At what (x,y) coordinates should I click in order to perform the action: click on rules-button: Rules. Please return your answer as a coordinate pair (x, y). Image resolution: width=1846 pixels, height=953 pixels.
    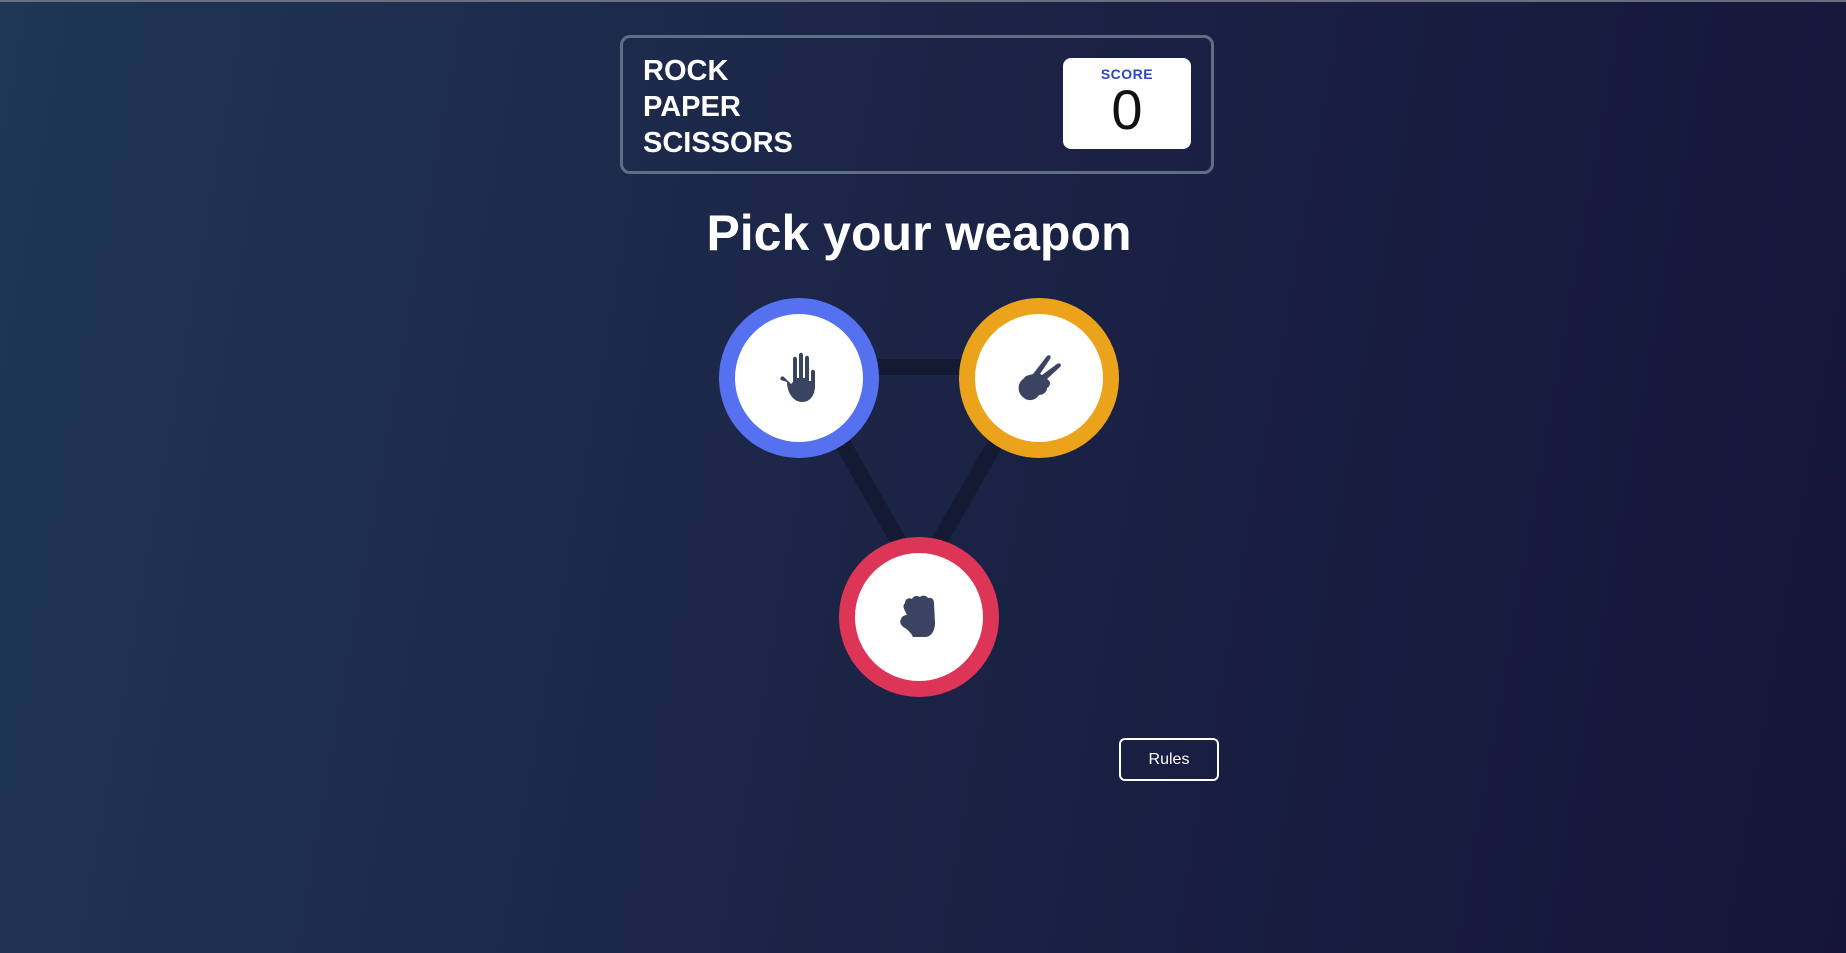
    Looking at the image, I should click on (1169, 759).